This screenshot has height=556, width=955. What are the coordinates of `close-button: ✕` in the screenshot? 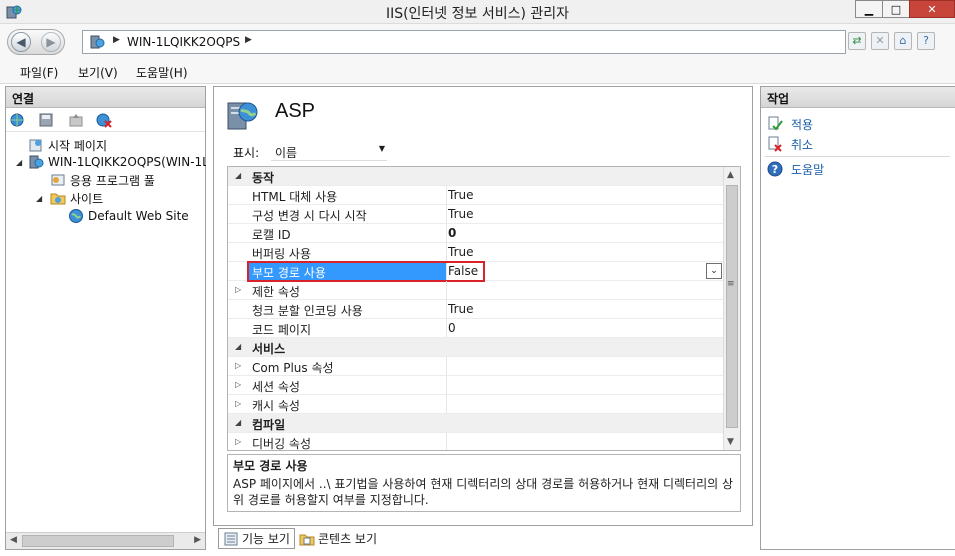 It's located at (932, 9).